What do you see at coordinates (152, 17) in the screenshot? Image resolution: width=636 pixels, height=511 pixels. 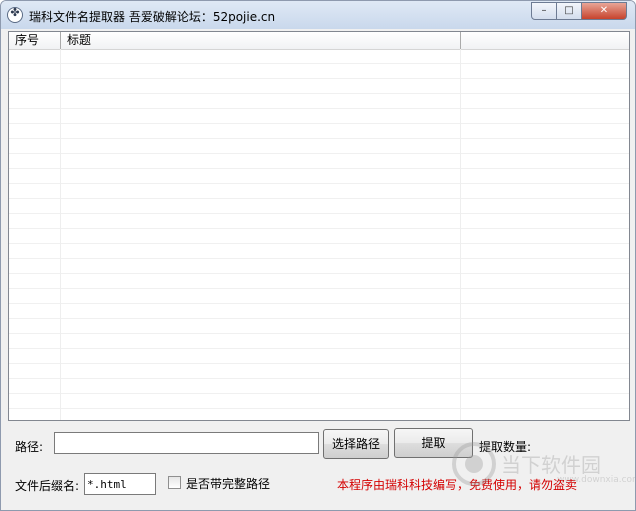 I see `window-title: 瑞科文件名提取器 吾爱破解论坛：52pojie.cn` at bounding box center [152, 17].